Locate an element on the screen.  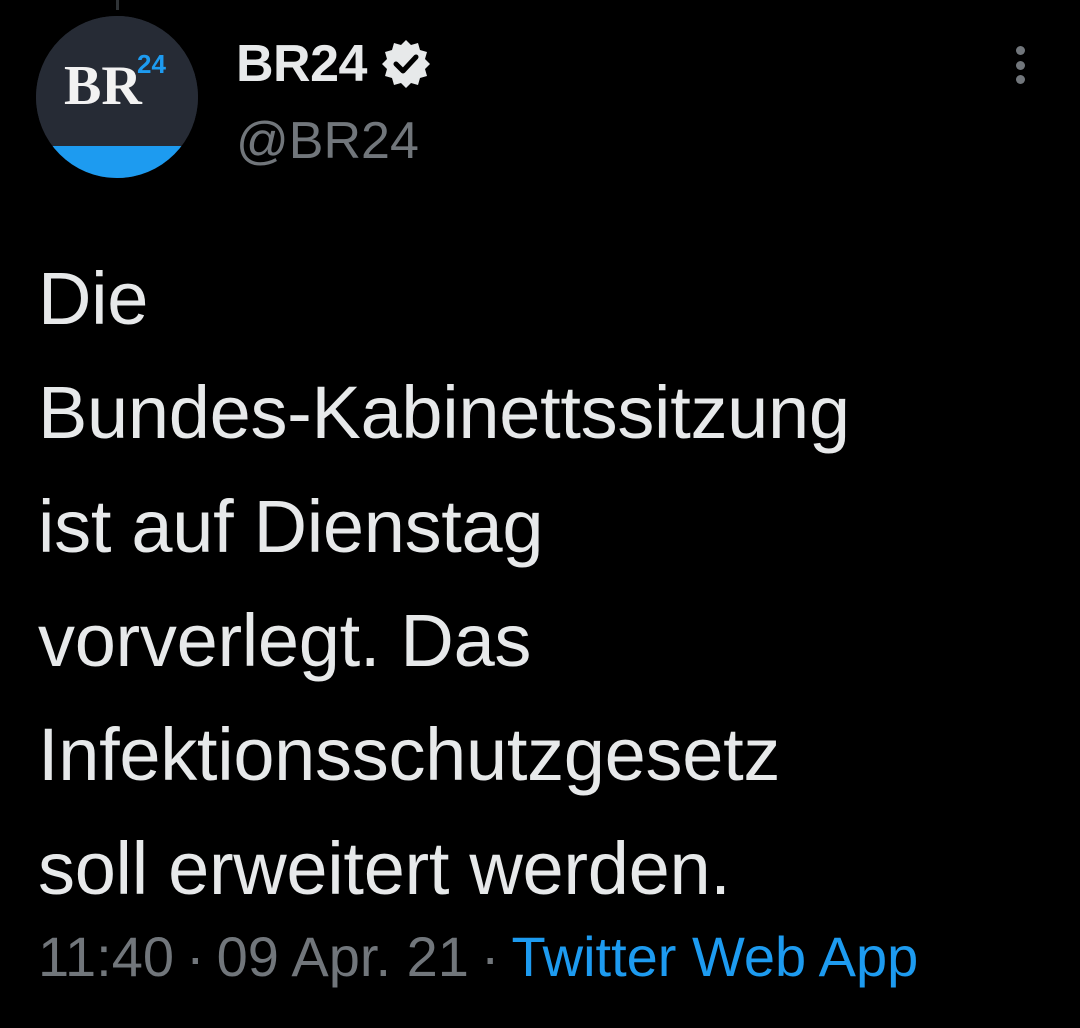
more-vertical-icon is located at coordinates (1020, 50).